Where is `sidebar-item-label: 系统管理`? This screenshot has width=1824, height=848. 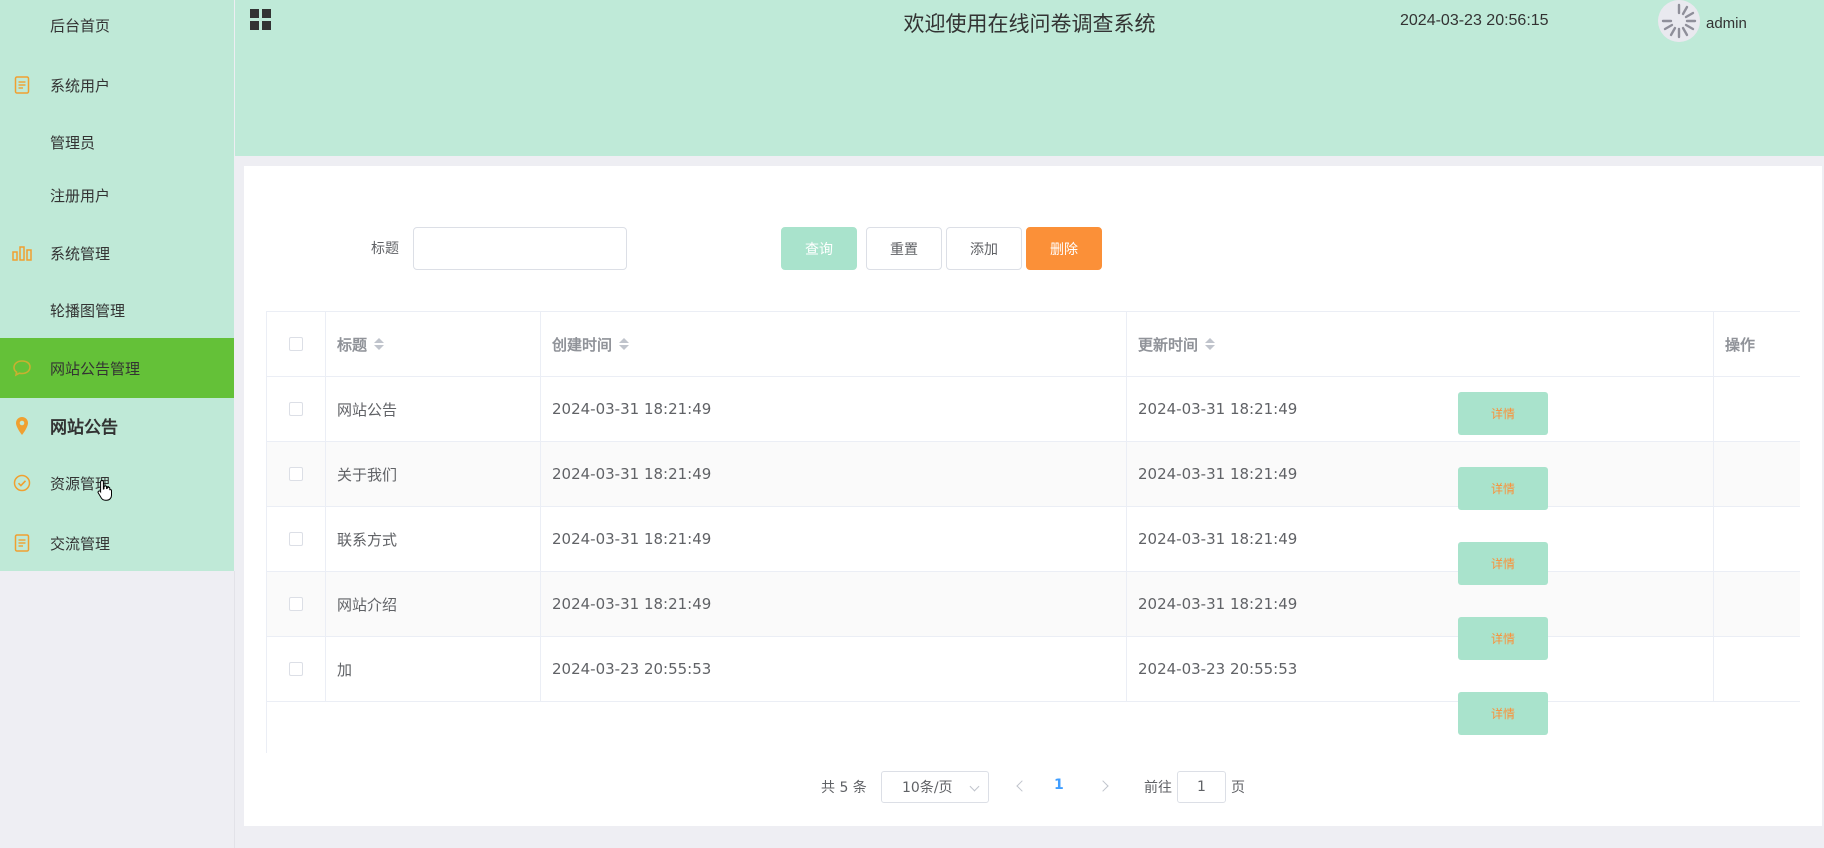 sidebar-item-label: 系统管理 is located at coordinates (80, 253).